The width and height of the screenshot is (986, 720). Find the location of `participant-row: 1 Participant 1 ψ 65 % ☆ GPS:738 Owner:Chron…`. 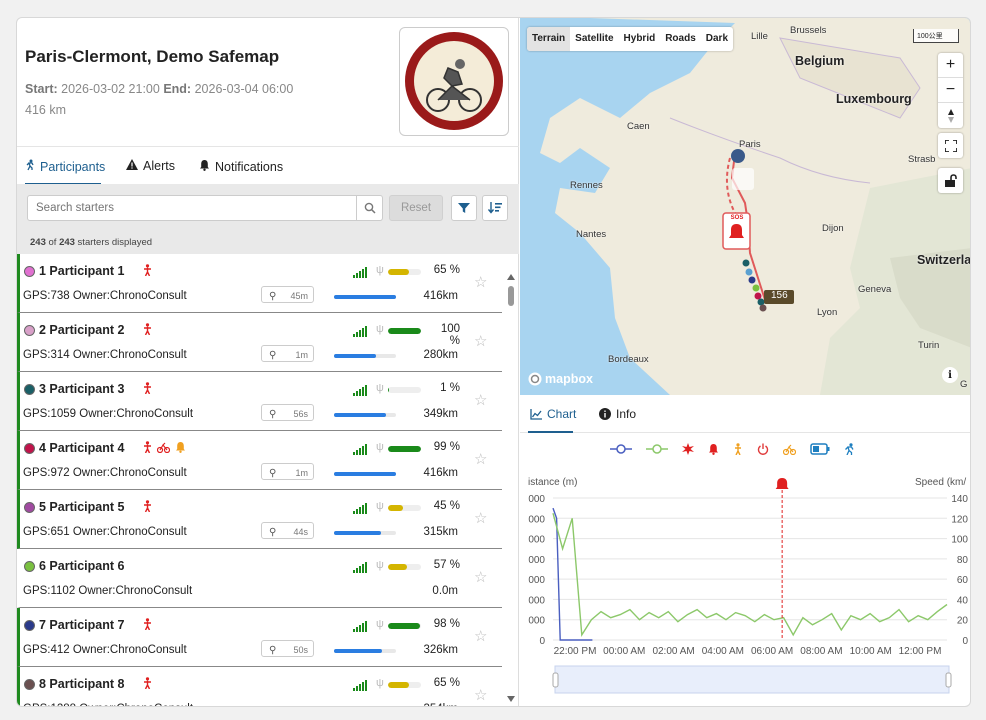

participant-row: 1 Participant 1 ψ 65 % ☆ GPS:738 Owner:Chron… is located at coordinates (259, 283).